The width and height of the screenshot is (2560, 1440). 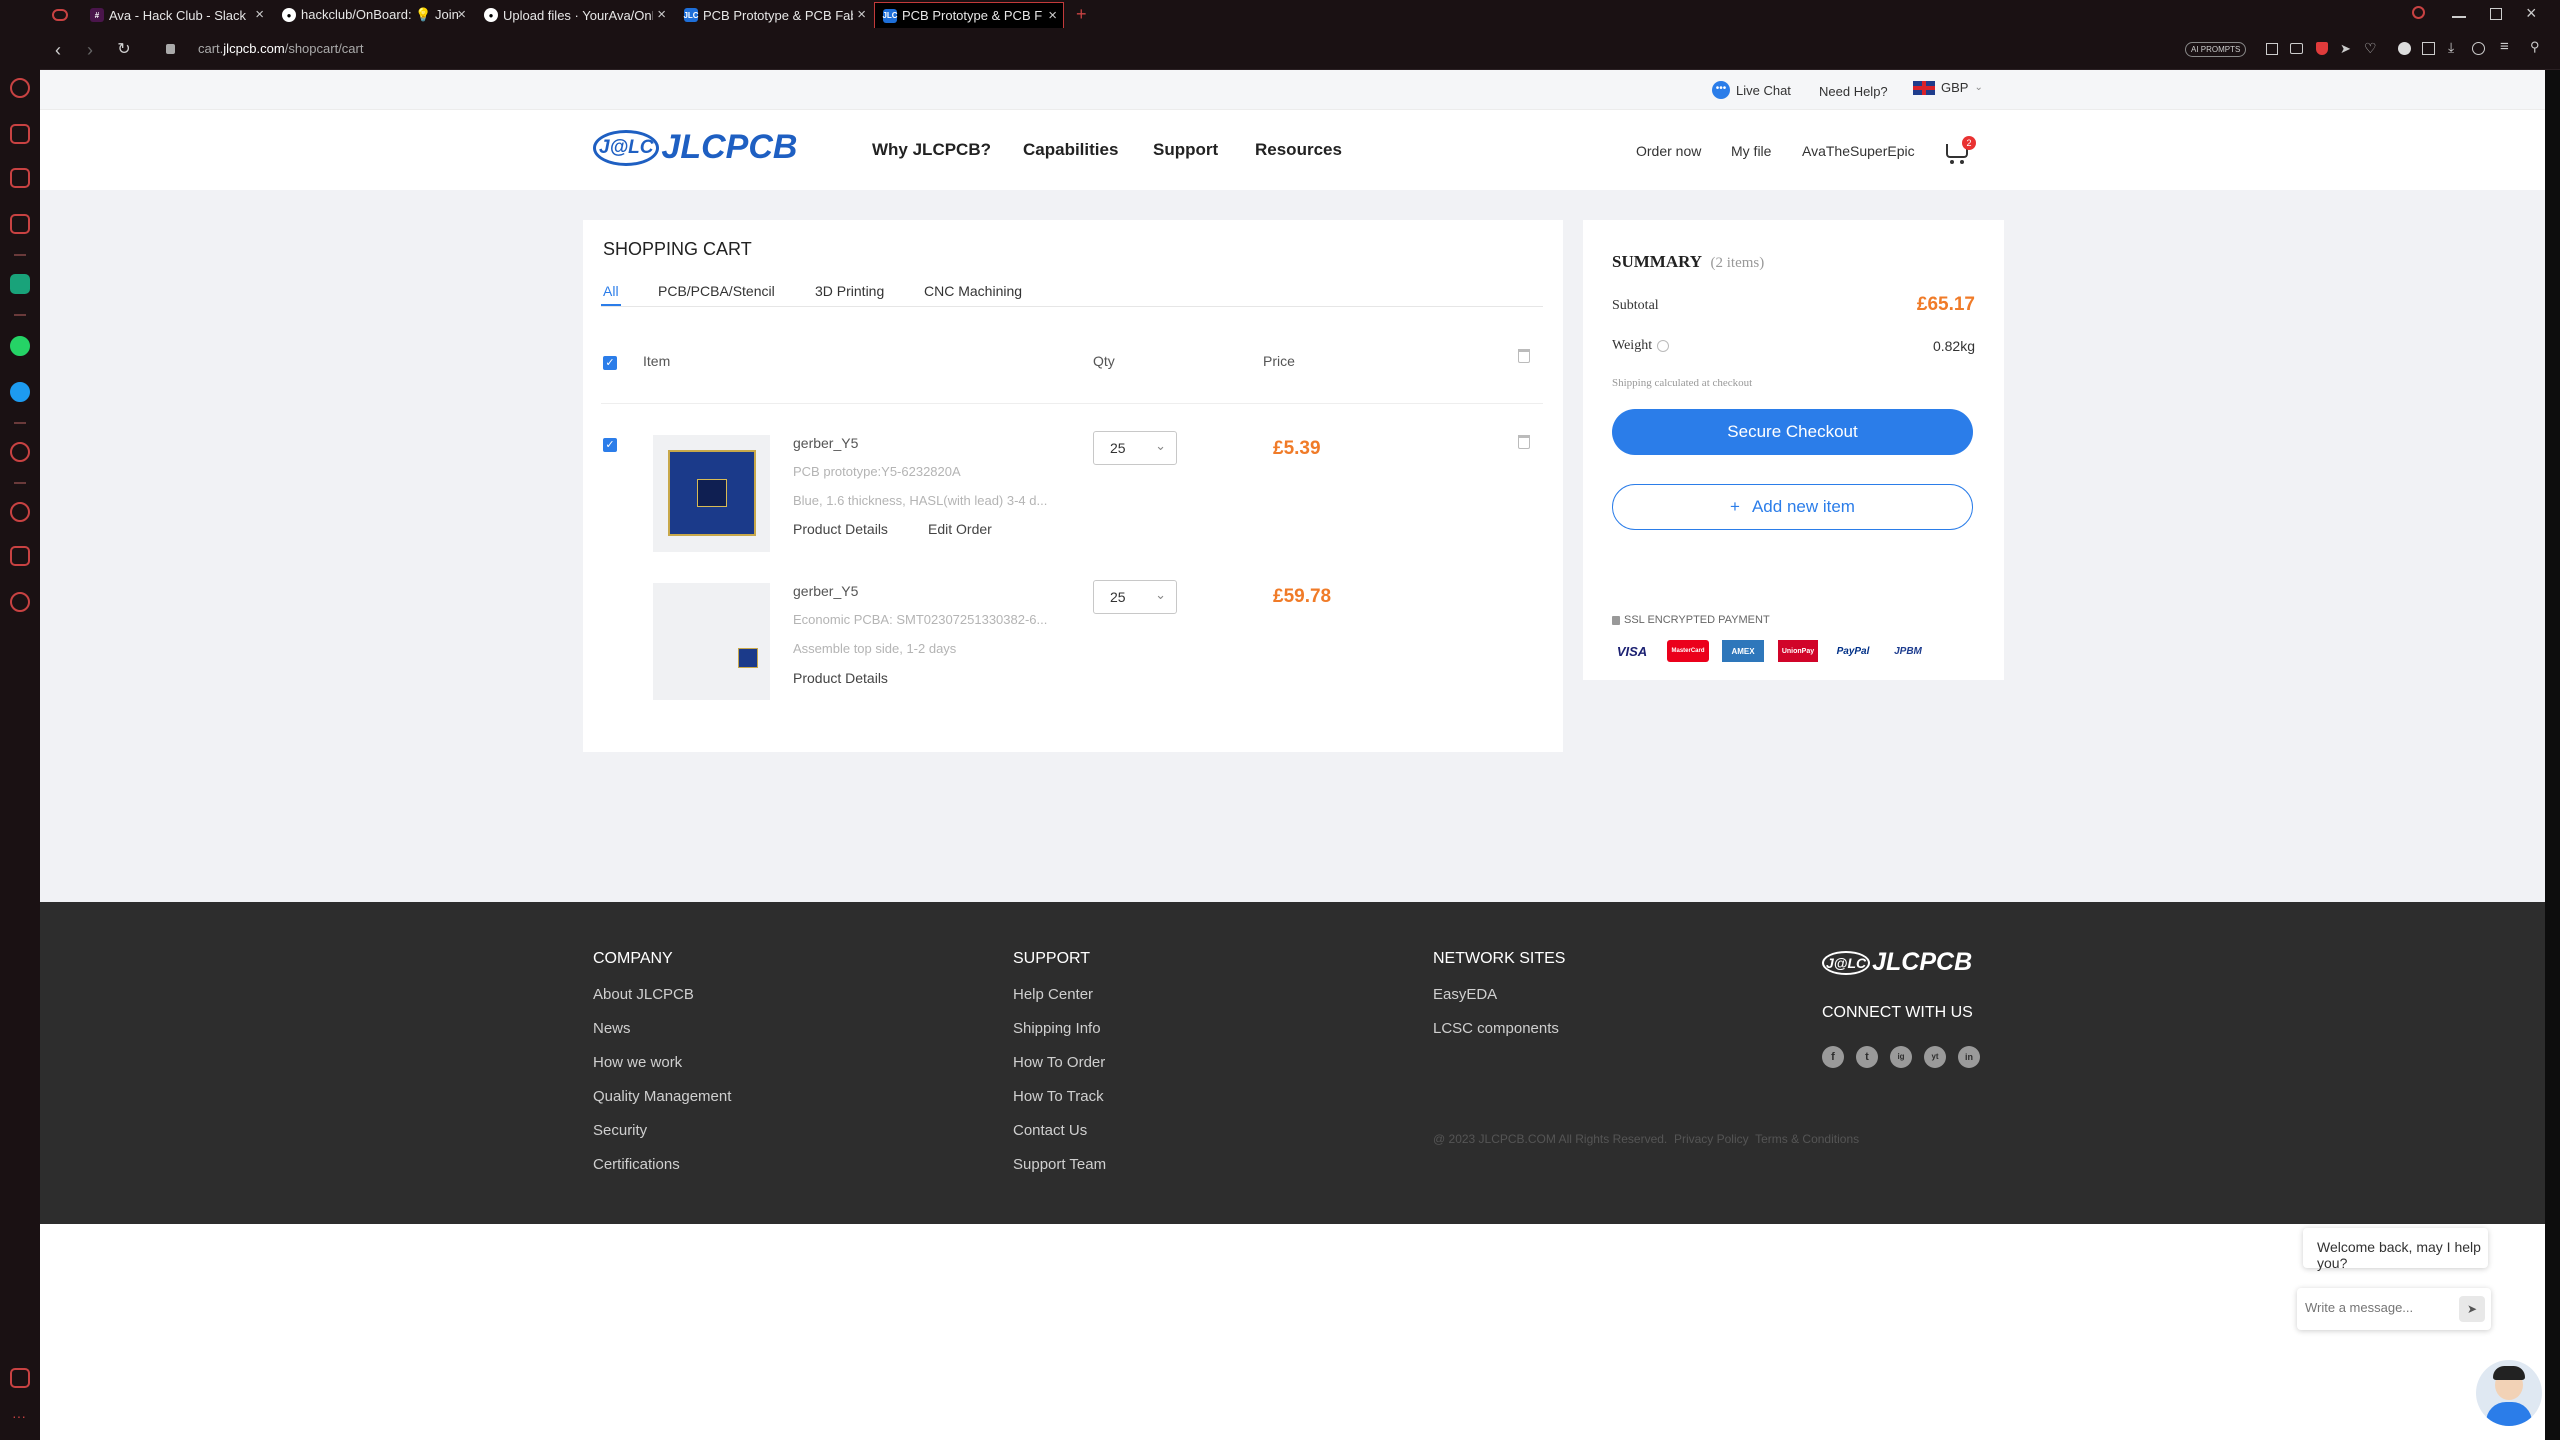 What do you see at coordinates (2509, 1393) in the screenshot?
I see `chat-avatar` at bounding box center [2509, 1393].